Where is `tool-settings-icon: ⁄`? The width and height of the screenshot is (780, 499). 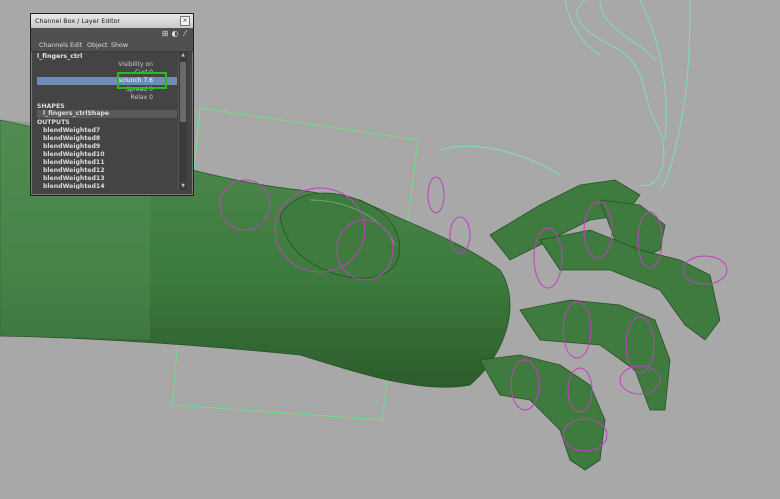 tool-settings-icon: ⁄ is located at coordinates (185, 34).